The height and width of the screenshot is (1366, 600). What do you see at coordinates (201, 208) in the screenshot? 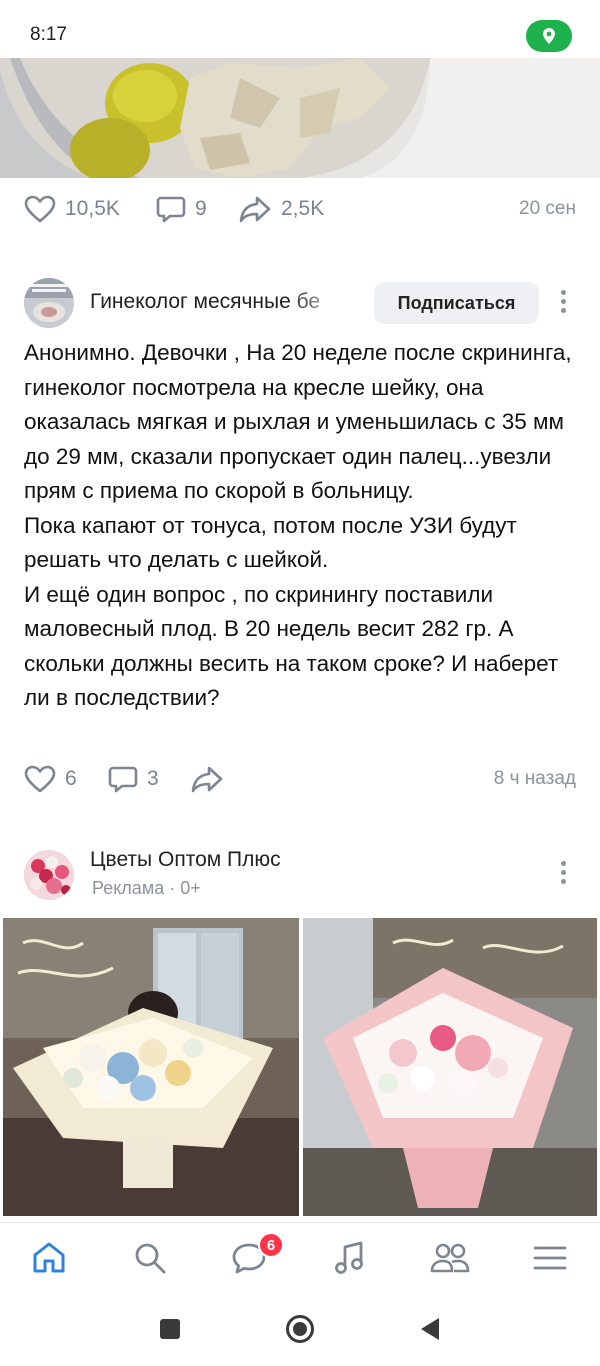
I see `comment-count: 9` at bounding box center [201, 208].